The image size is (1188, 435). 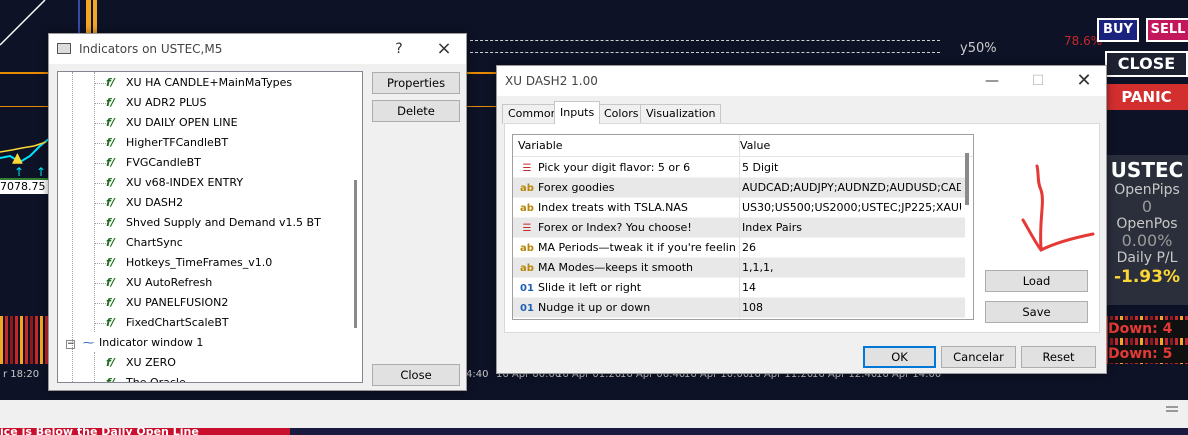 I want to click on indicator-list-item: f/XU ZERO, so click(x=141, y=363).